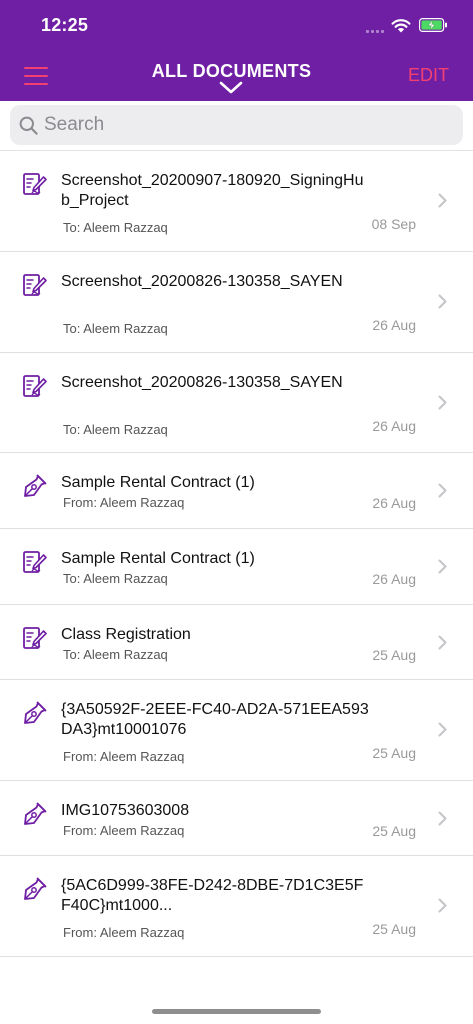 This screenshot has width=473, height=1024. I want to click on document-title: IMG10753603008, so click(125, 810).